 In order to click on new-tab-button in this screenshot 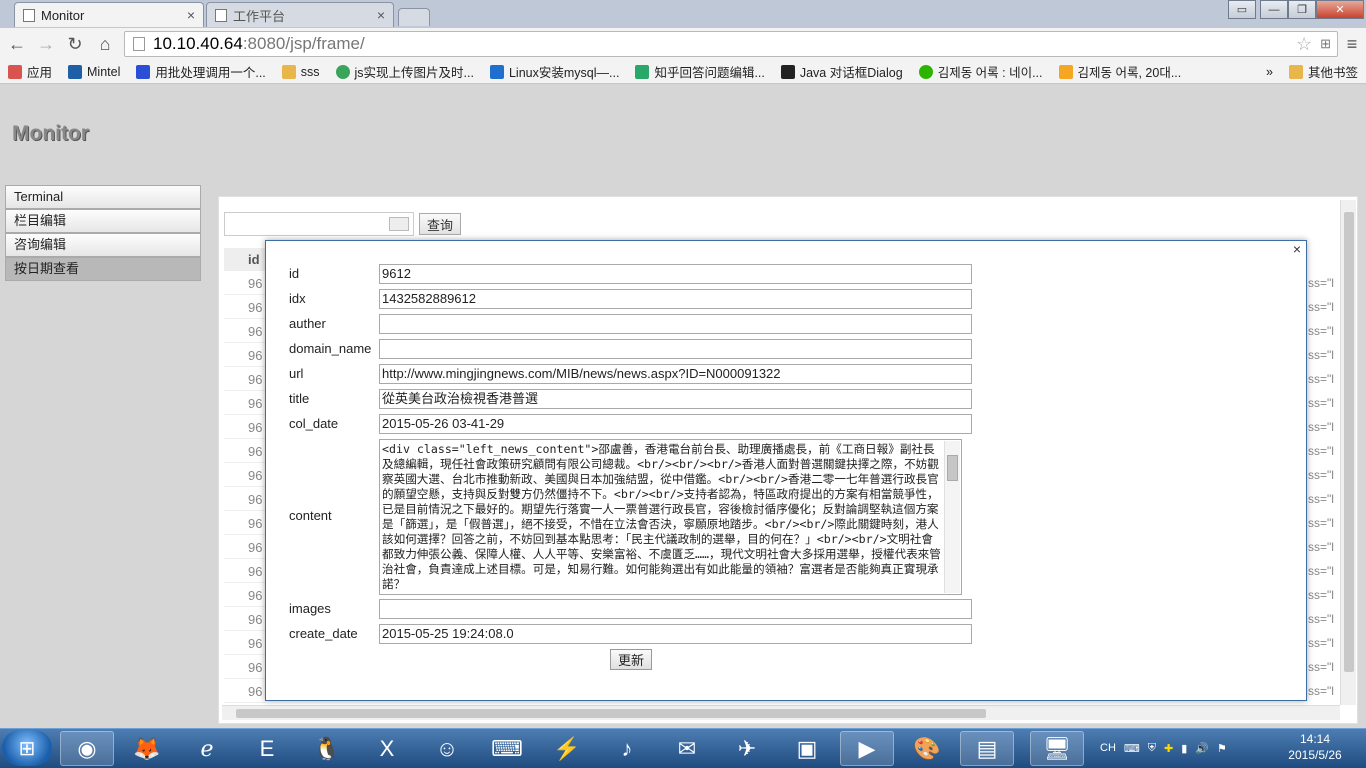, I will do `click(414, 17)`.